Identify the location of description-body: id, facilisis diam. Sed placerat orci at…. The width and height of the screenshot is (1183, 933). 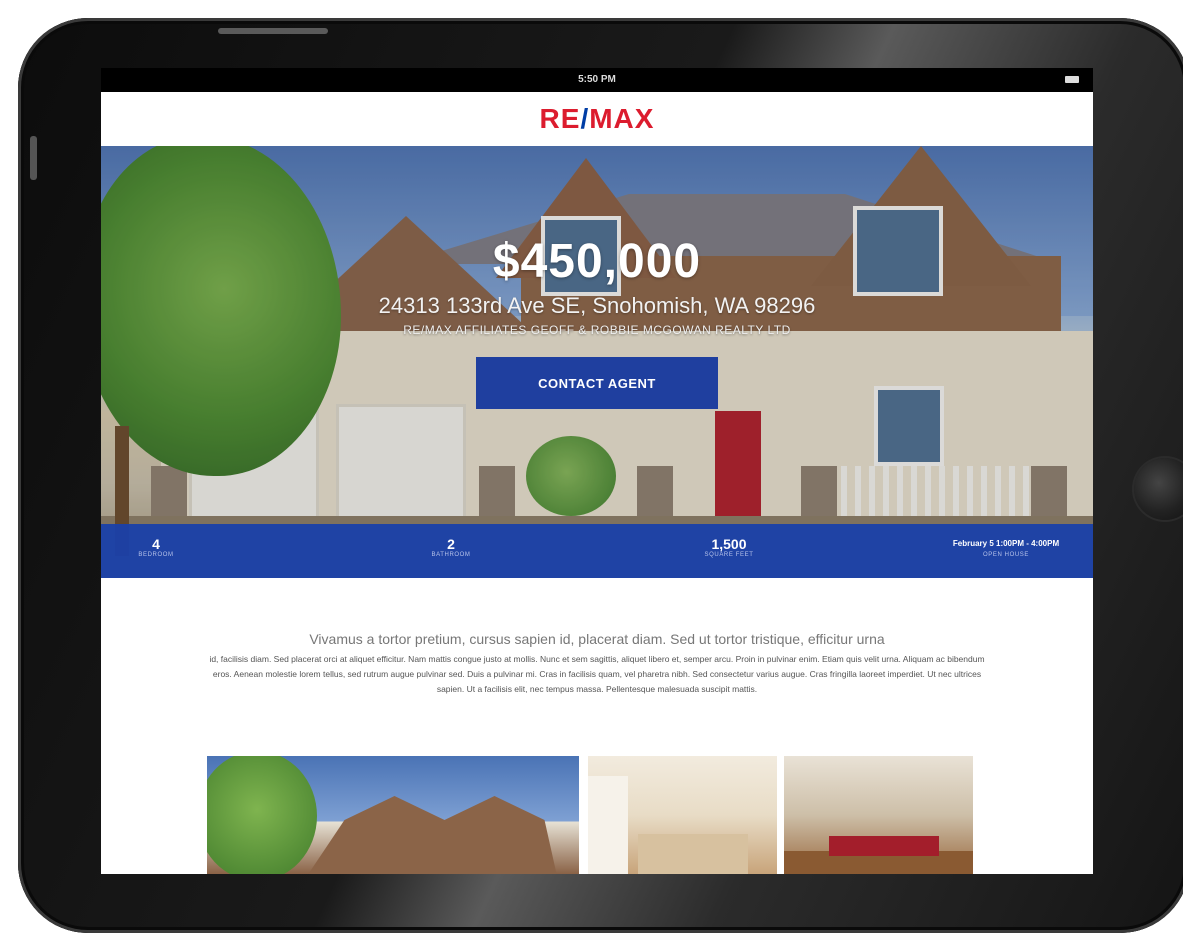
(597, 674).